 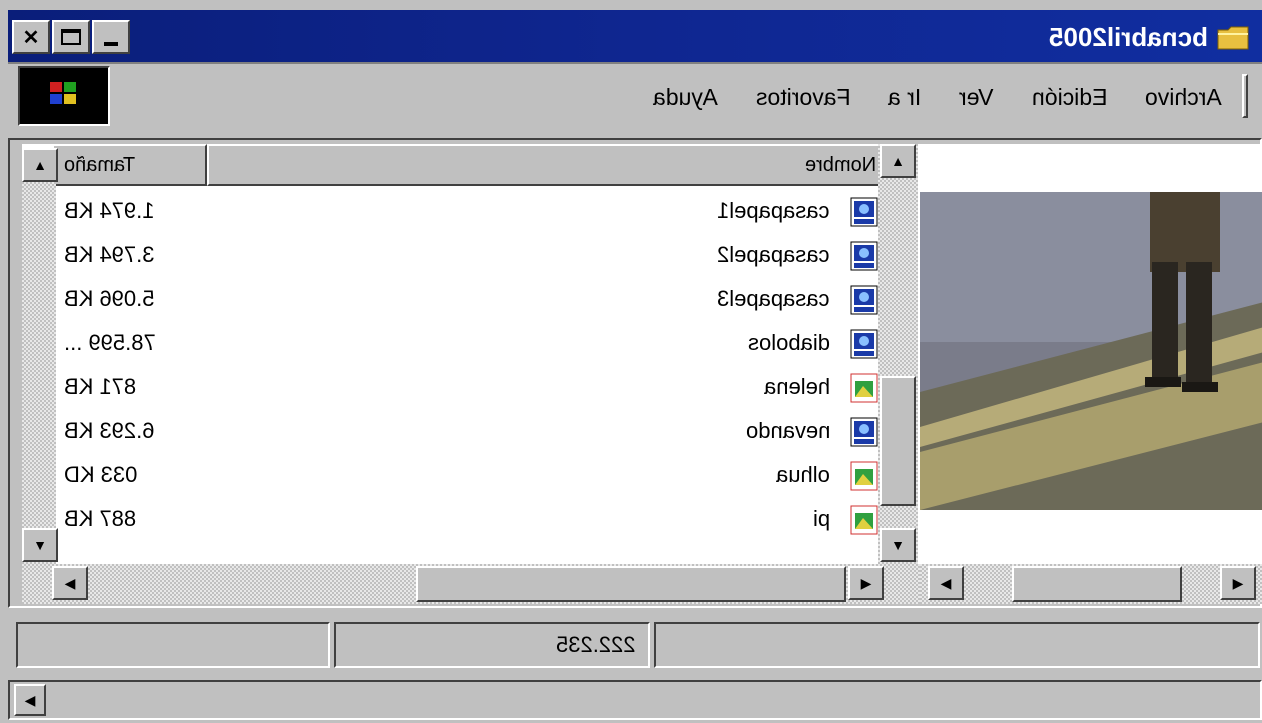 I want to click on maximize-icon, so click(x=71, y=37).